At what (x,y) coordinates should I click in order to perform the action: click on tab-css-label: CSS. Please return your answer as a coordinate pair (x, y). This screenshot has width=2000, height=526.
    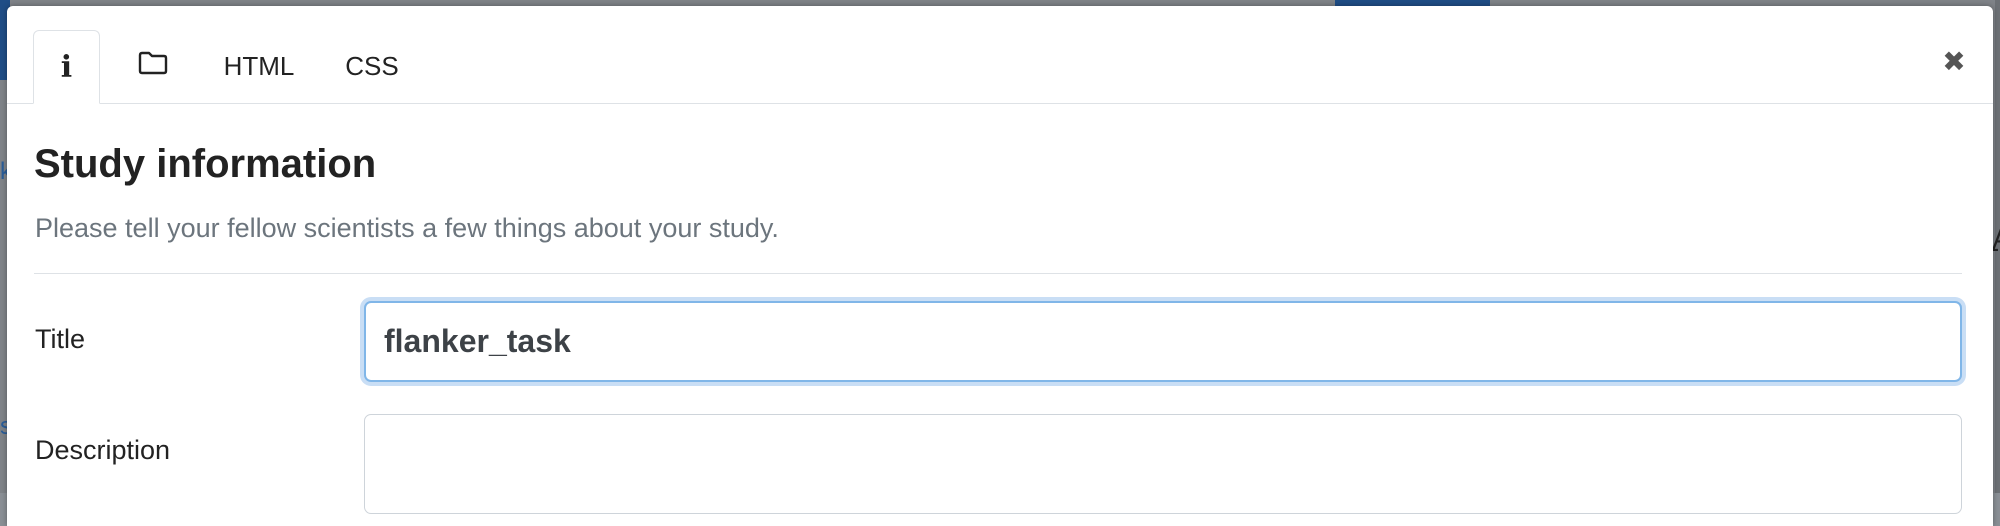
    Looking at the image, I should click on (372, 66).